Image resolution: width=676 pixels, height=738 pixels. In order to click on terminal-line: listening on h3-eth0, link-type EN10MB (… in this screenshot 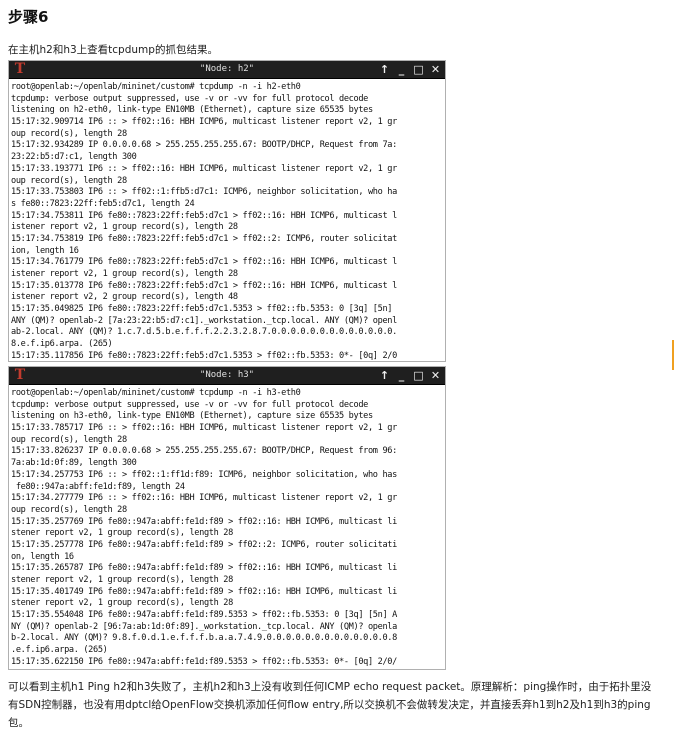, I will do `click(192, 416)`.